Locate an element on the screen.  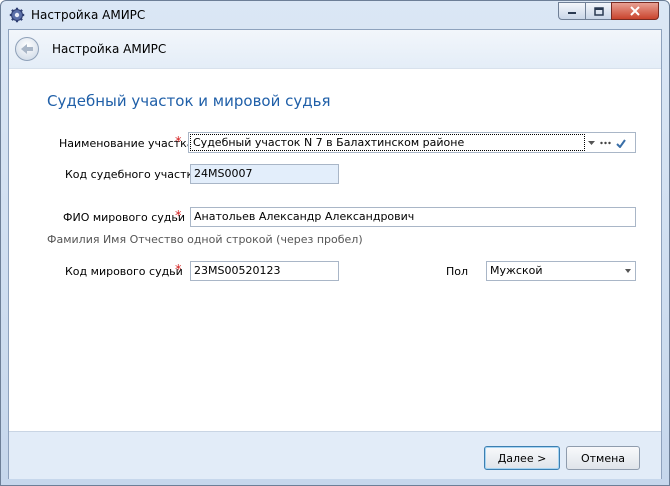
title-bar: Настройка АМИРС is located at coordinates (335, 15).